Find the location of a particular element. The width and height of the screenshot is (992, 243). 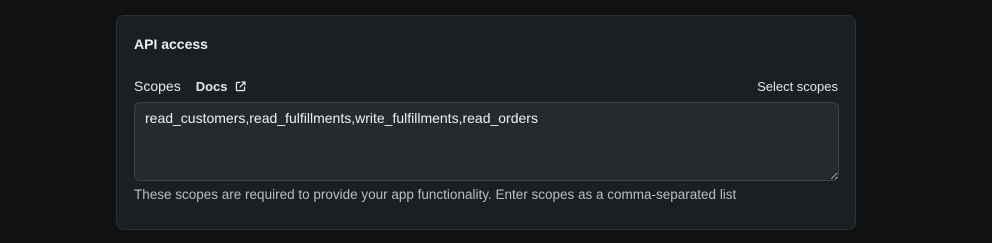

docs-link: Docs is located at coordinates (221, 86).